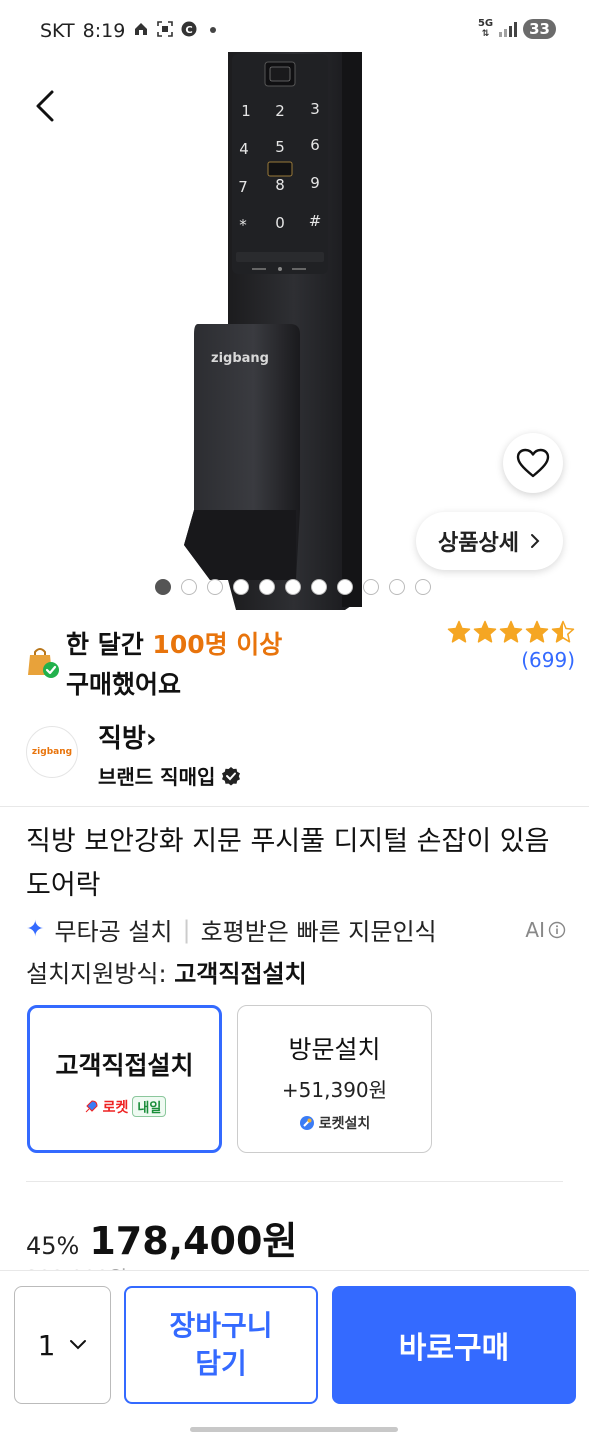 The image size is (589, 1440). What do you see at coordinates (478, 543) in the screenshot?
I see `product-detail-label: 상품상세` at bounding box center [478, 543].